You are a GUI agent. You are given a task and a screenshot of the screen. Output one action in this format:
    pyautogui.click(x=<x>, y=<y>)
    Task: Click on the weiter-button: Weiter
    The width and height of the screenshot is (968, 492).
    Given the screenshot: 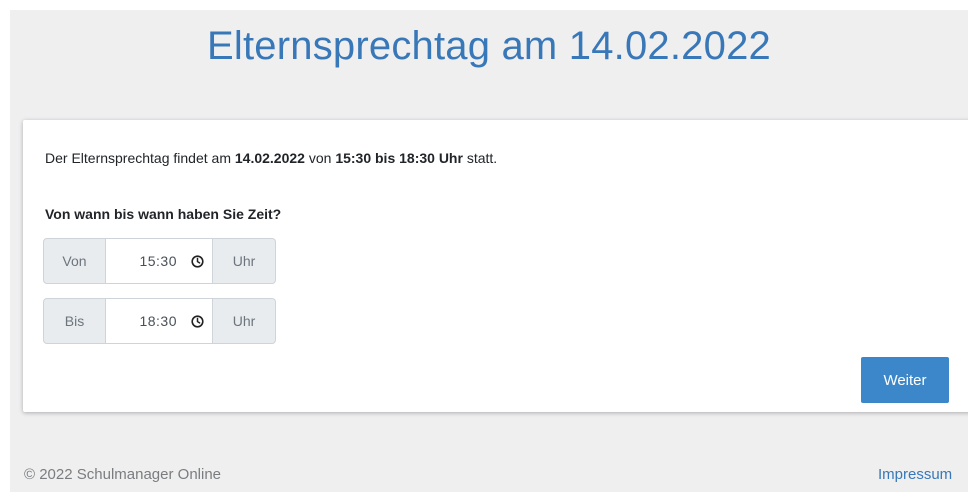 What is the action you would take?
    pyautogui.click(x=905, y=380)
    